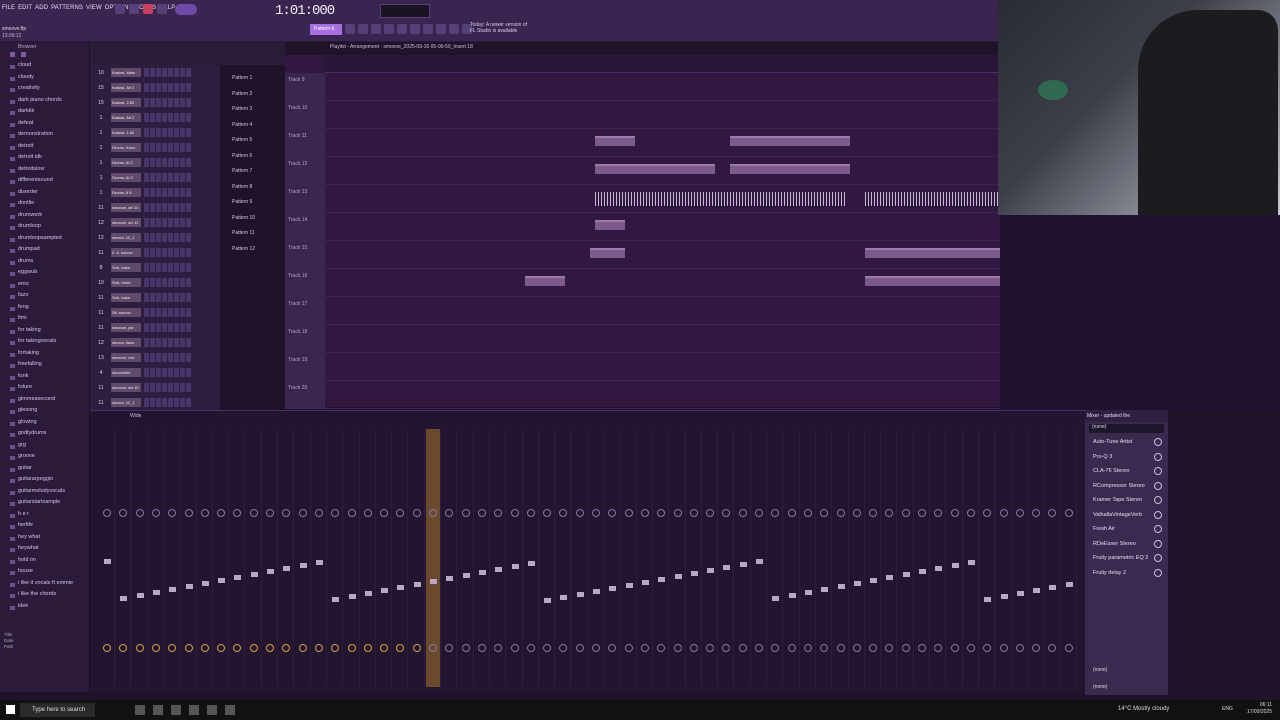 The height and width of the screenshot is (720, 1280). What do you see at coordinates (44, 367) in the screenshot?
I see `browser-folder: freefalling` at bounding box center [44, 367].